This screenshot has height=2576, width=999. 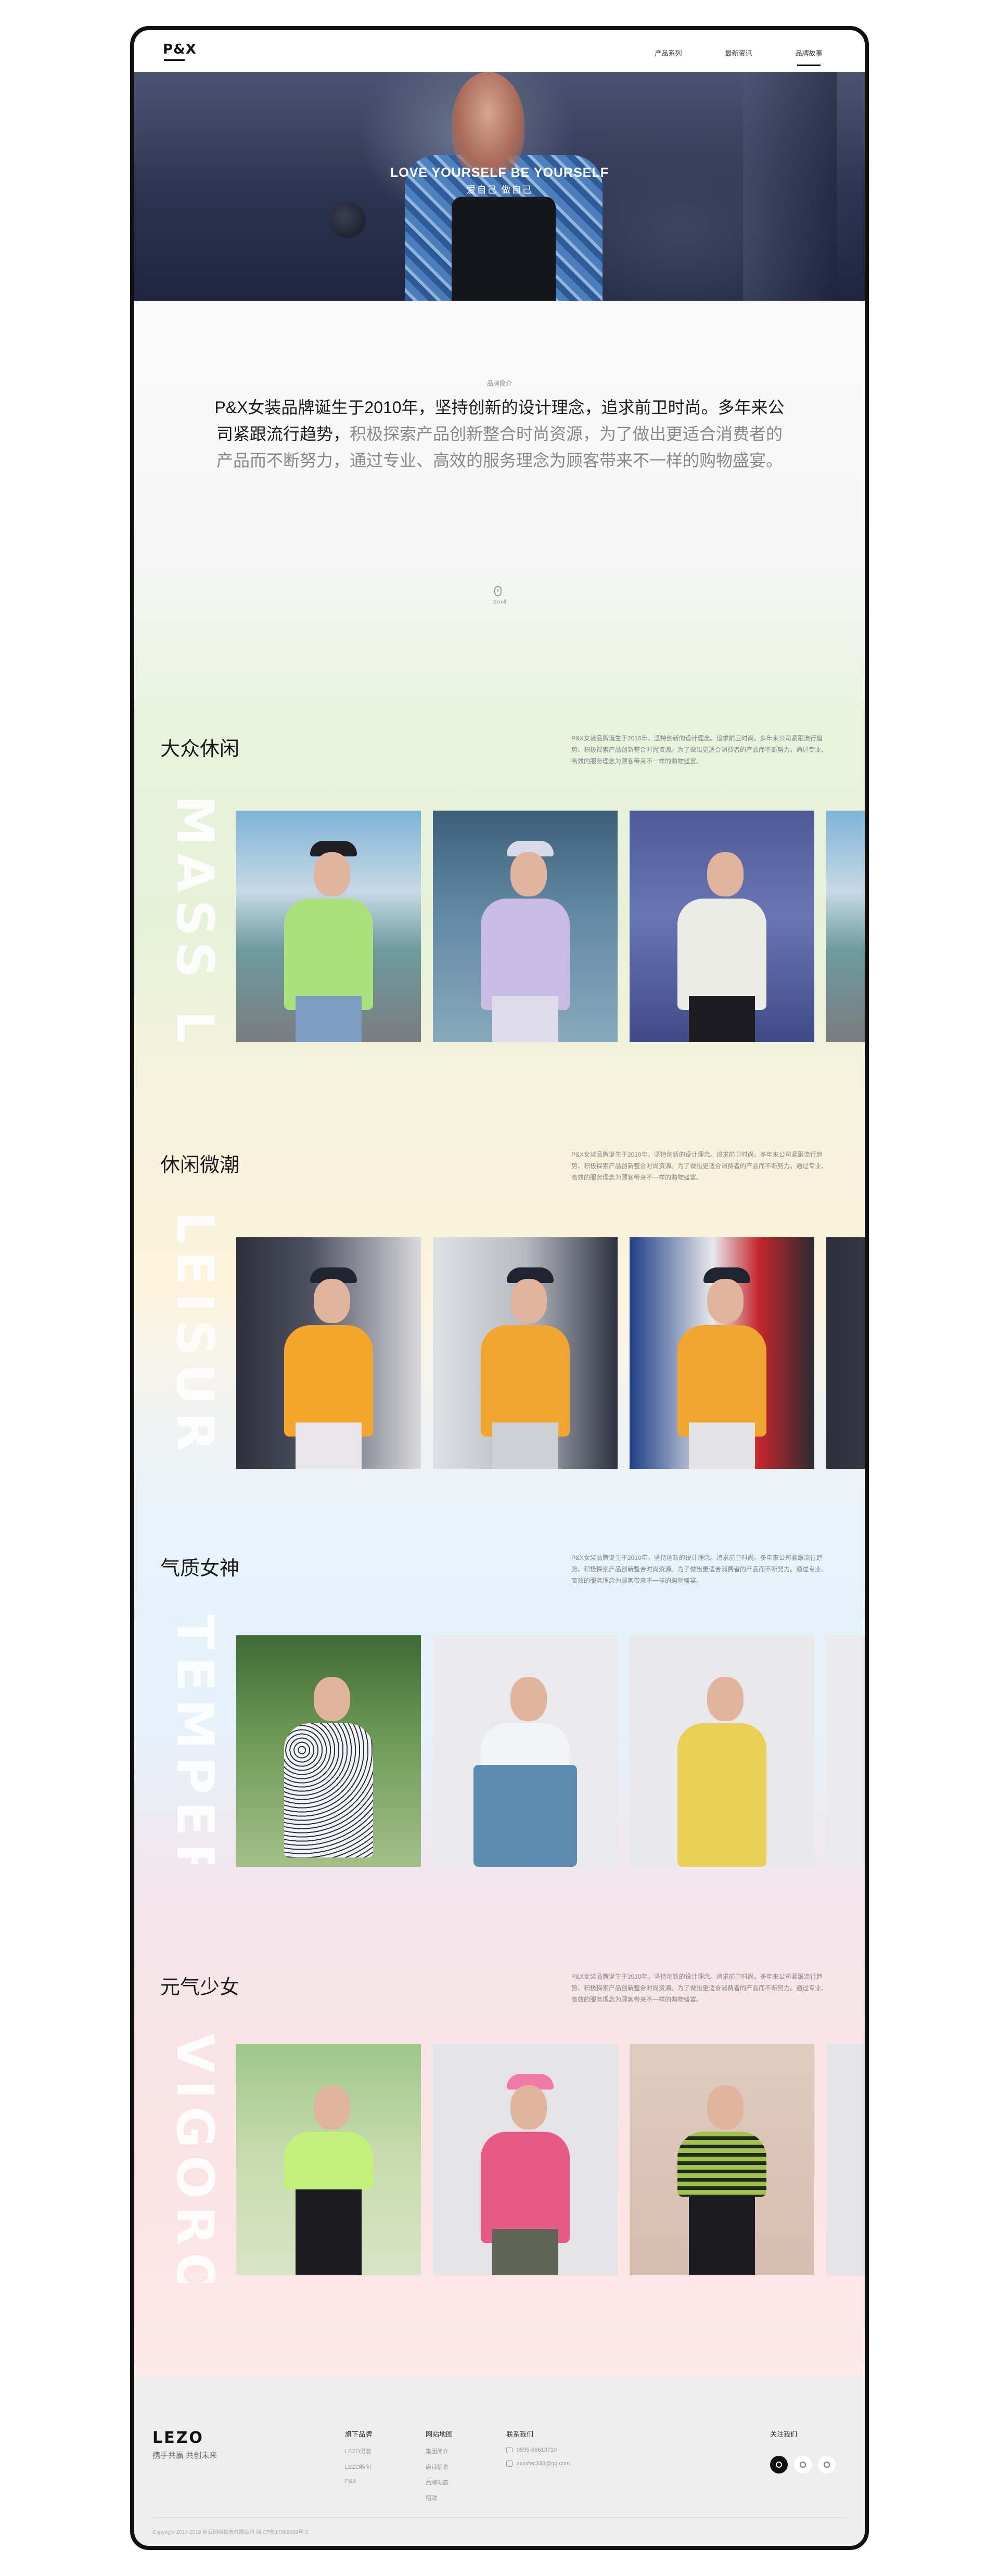 I want to click on intro-label: 品牌简介, so click(x=499, y=383).